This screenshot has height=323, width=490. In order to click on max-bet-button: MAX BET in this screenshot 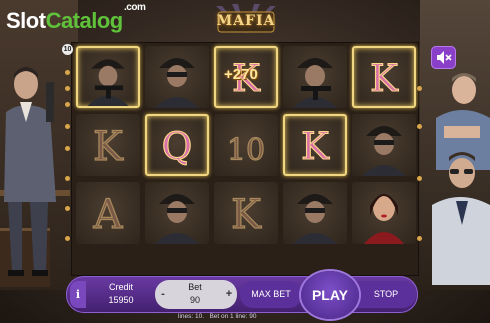, I will do `click(271, 294)`.